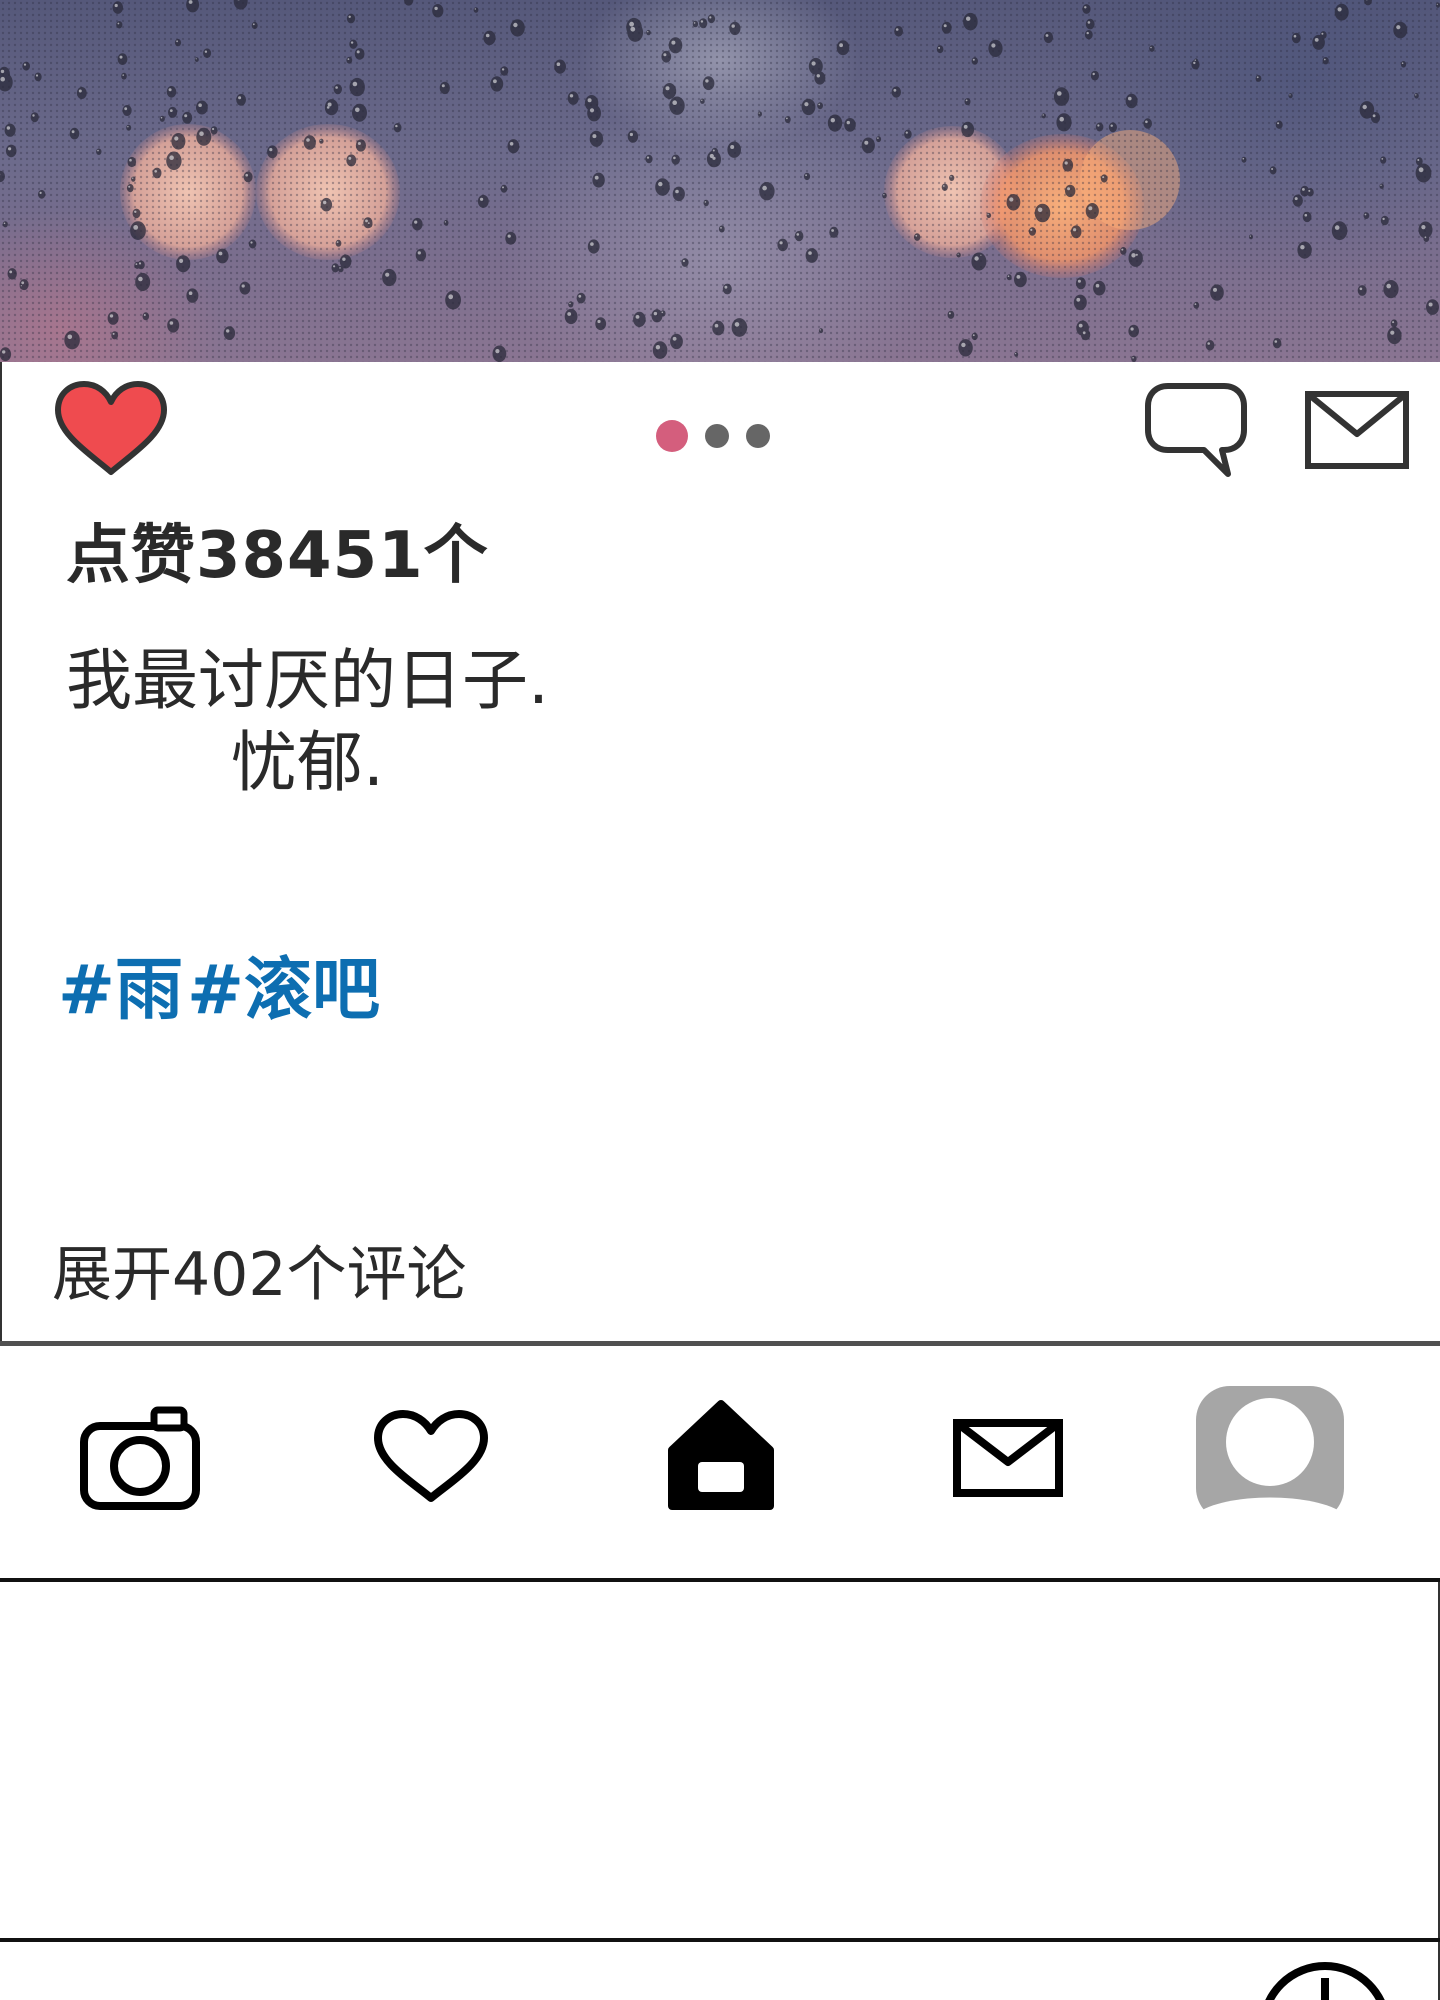 The image size is (1440, 2000). Describe the element at coordinates (259, 1269) in the screenshot. I see `view-all-comments-link: 展开402个评论` at that location.